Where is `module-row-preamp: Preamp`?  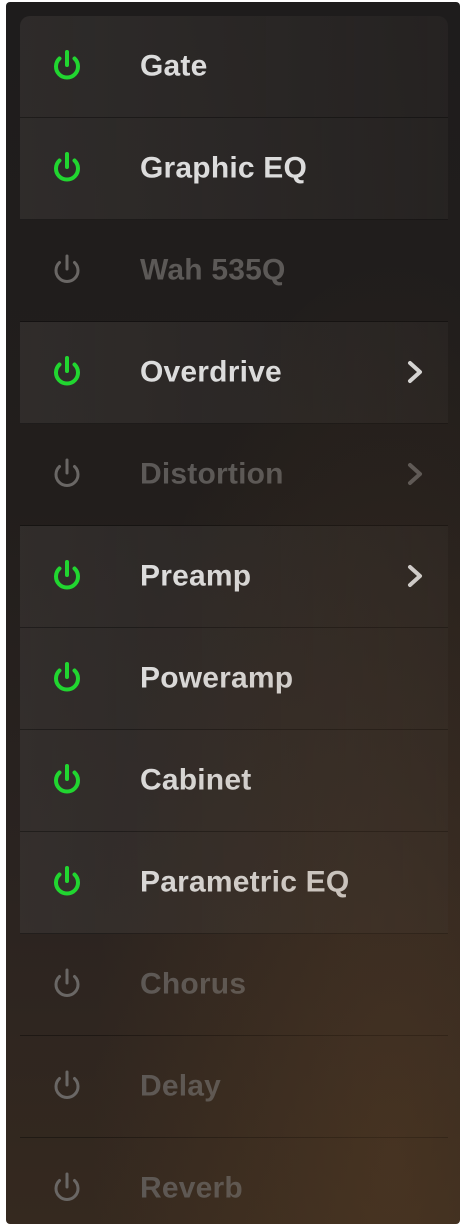 module-row-preamp: Preamp is located at coordinates (234, 577).